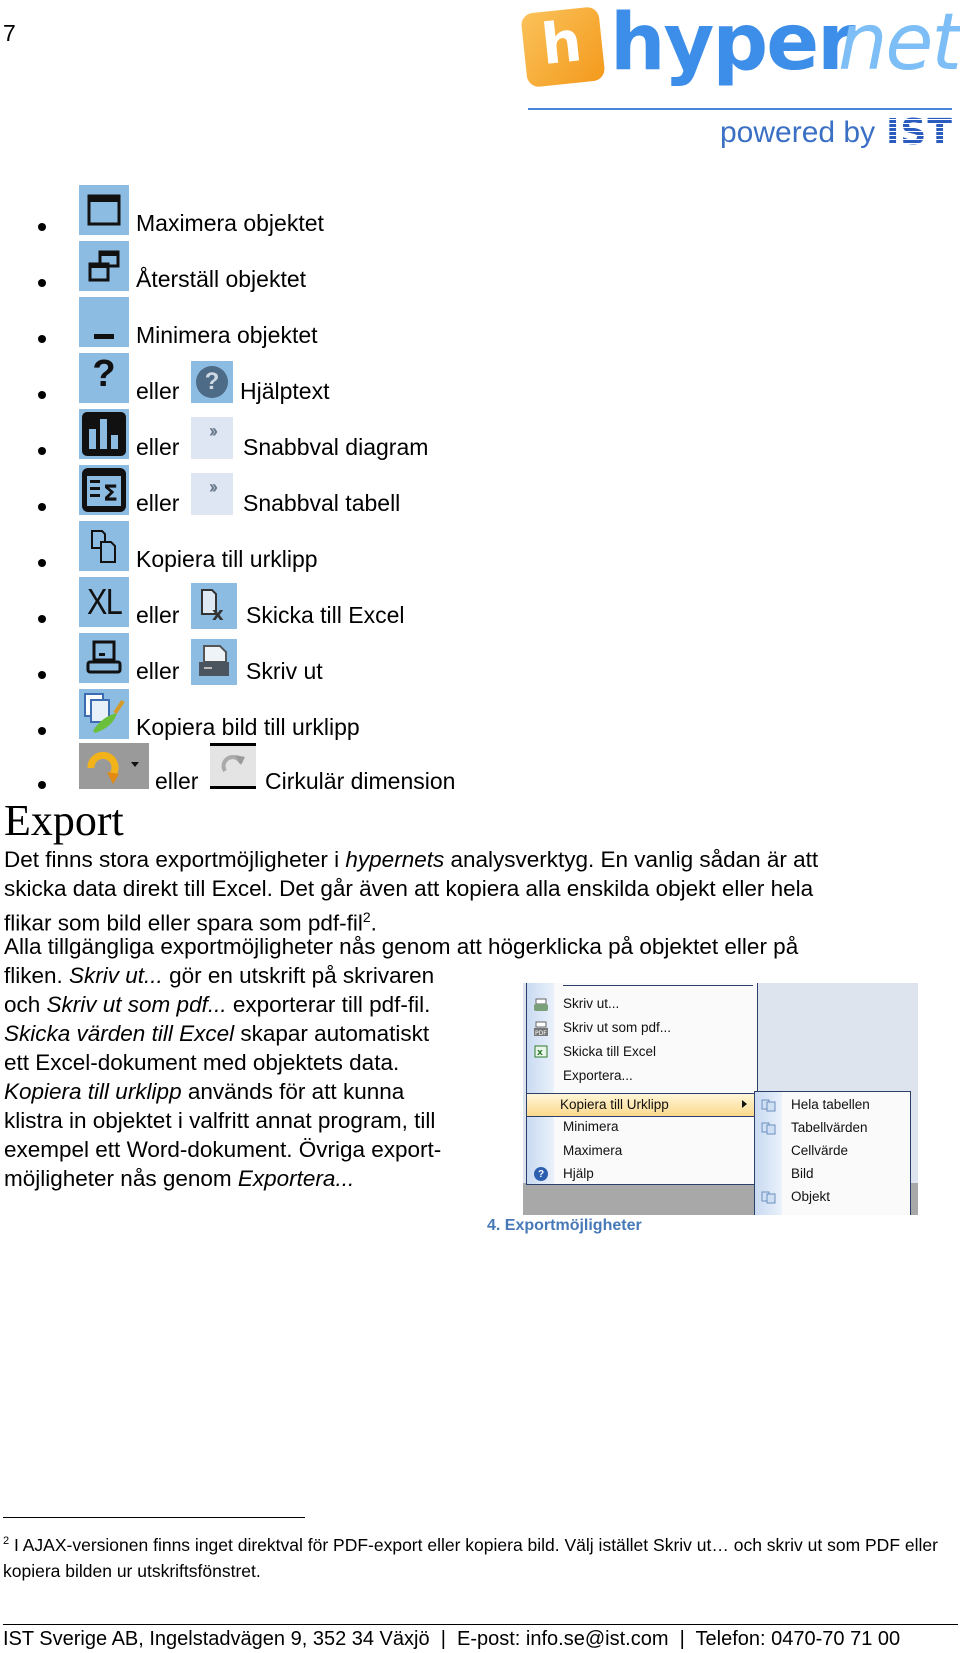 The width and height of the screenshot is (960, 1653). What do you see at coordinates (578, 1173) in the screenshot?
I see `menu-item-help: Hjälp` at bounding box center [578, 1173].